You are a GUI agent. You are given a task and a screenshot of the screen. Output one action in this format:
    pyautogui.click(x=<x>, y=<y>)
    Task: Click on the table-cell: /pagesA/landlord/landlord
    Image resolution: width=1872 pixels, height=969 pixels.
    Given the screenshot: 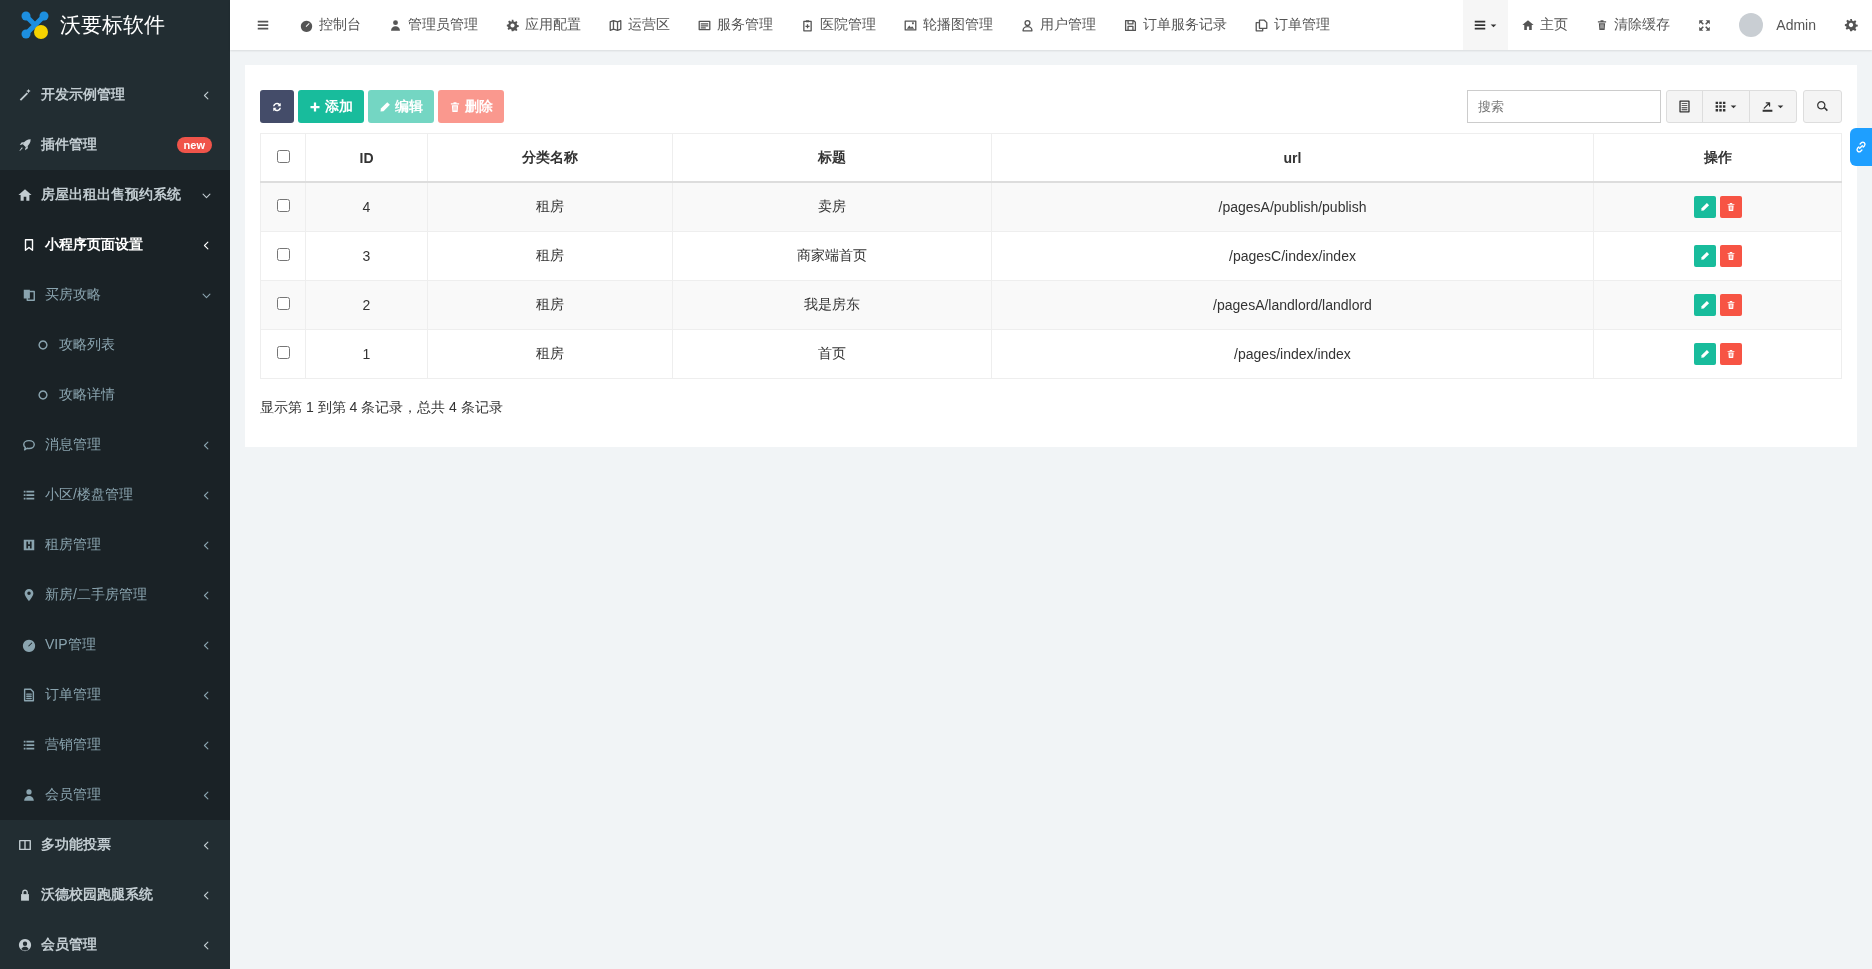 What is the action you would take?
    pyautogui.click(x=1292, y=305)
    